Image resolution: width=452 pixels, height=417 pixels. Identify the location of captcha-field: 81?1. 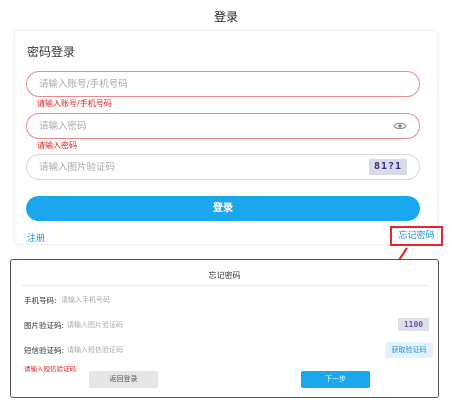
(223, 167).